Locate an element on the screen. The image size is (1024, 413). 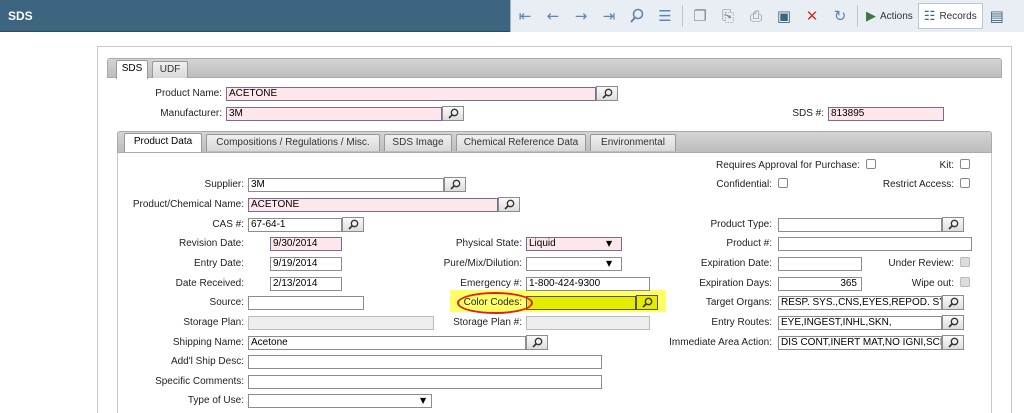
under-review-label: Under Review: is located at coordinates (921, 263).